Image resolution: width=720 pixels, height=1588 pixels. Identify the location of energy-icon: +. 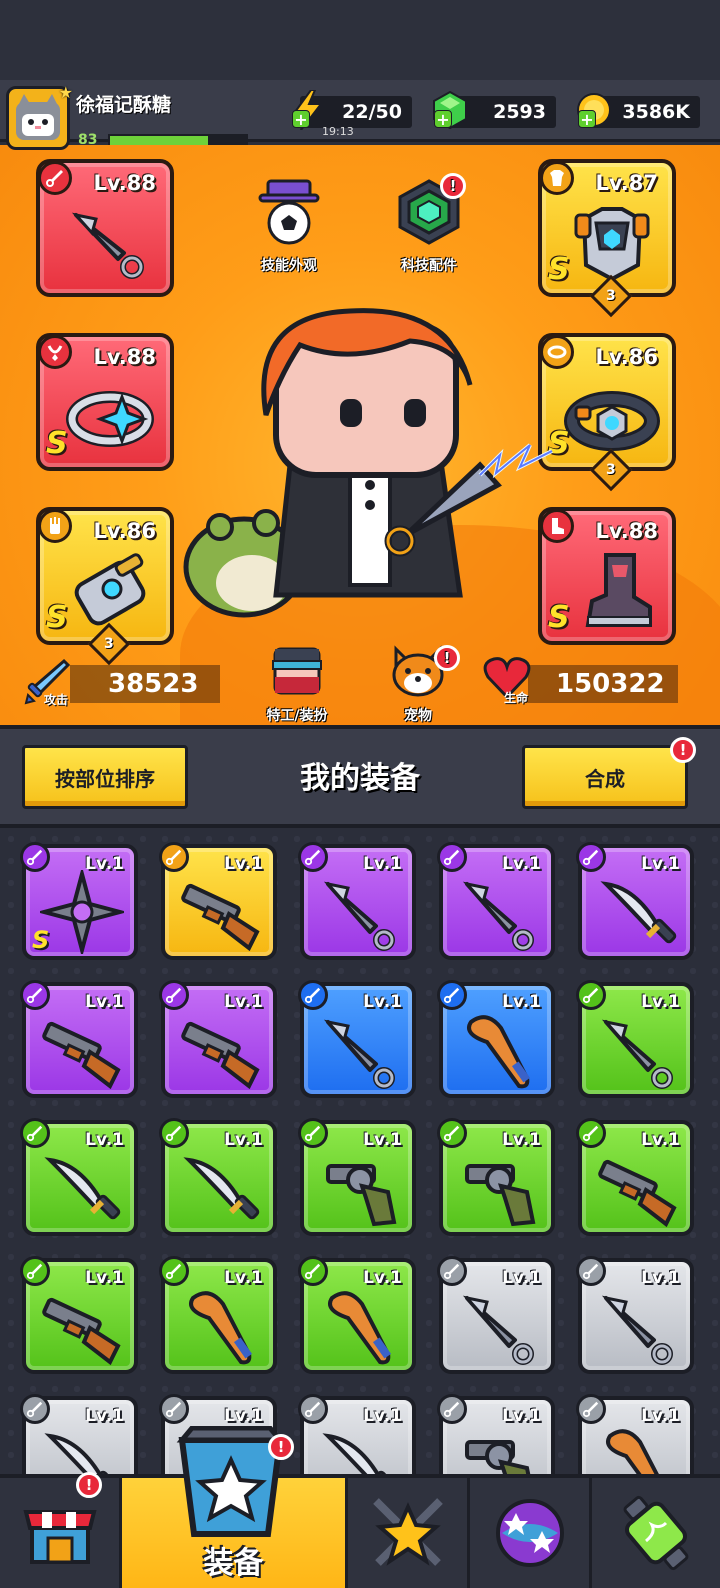
(308, 110).